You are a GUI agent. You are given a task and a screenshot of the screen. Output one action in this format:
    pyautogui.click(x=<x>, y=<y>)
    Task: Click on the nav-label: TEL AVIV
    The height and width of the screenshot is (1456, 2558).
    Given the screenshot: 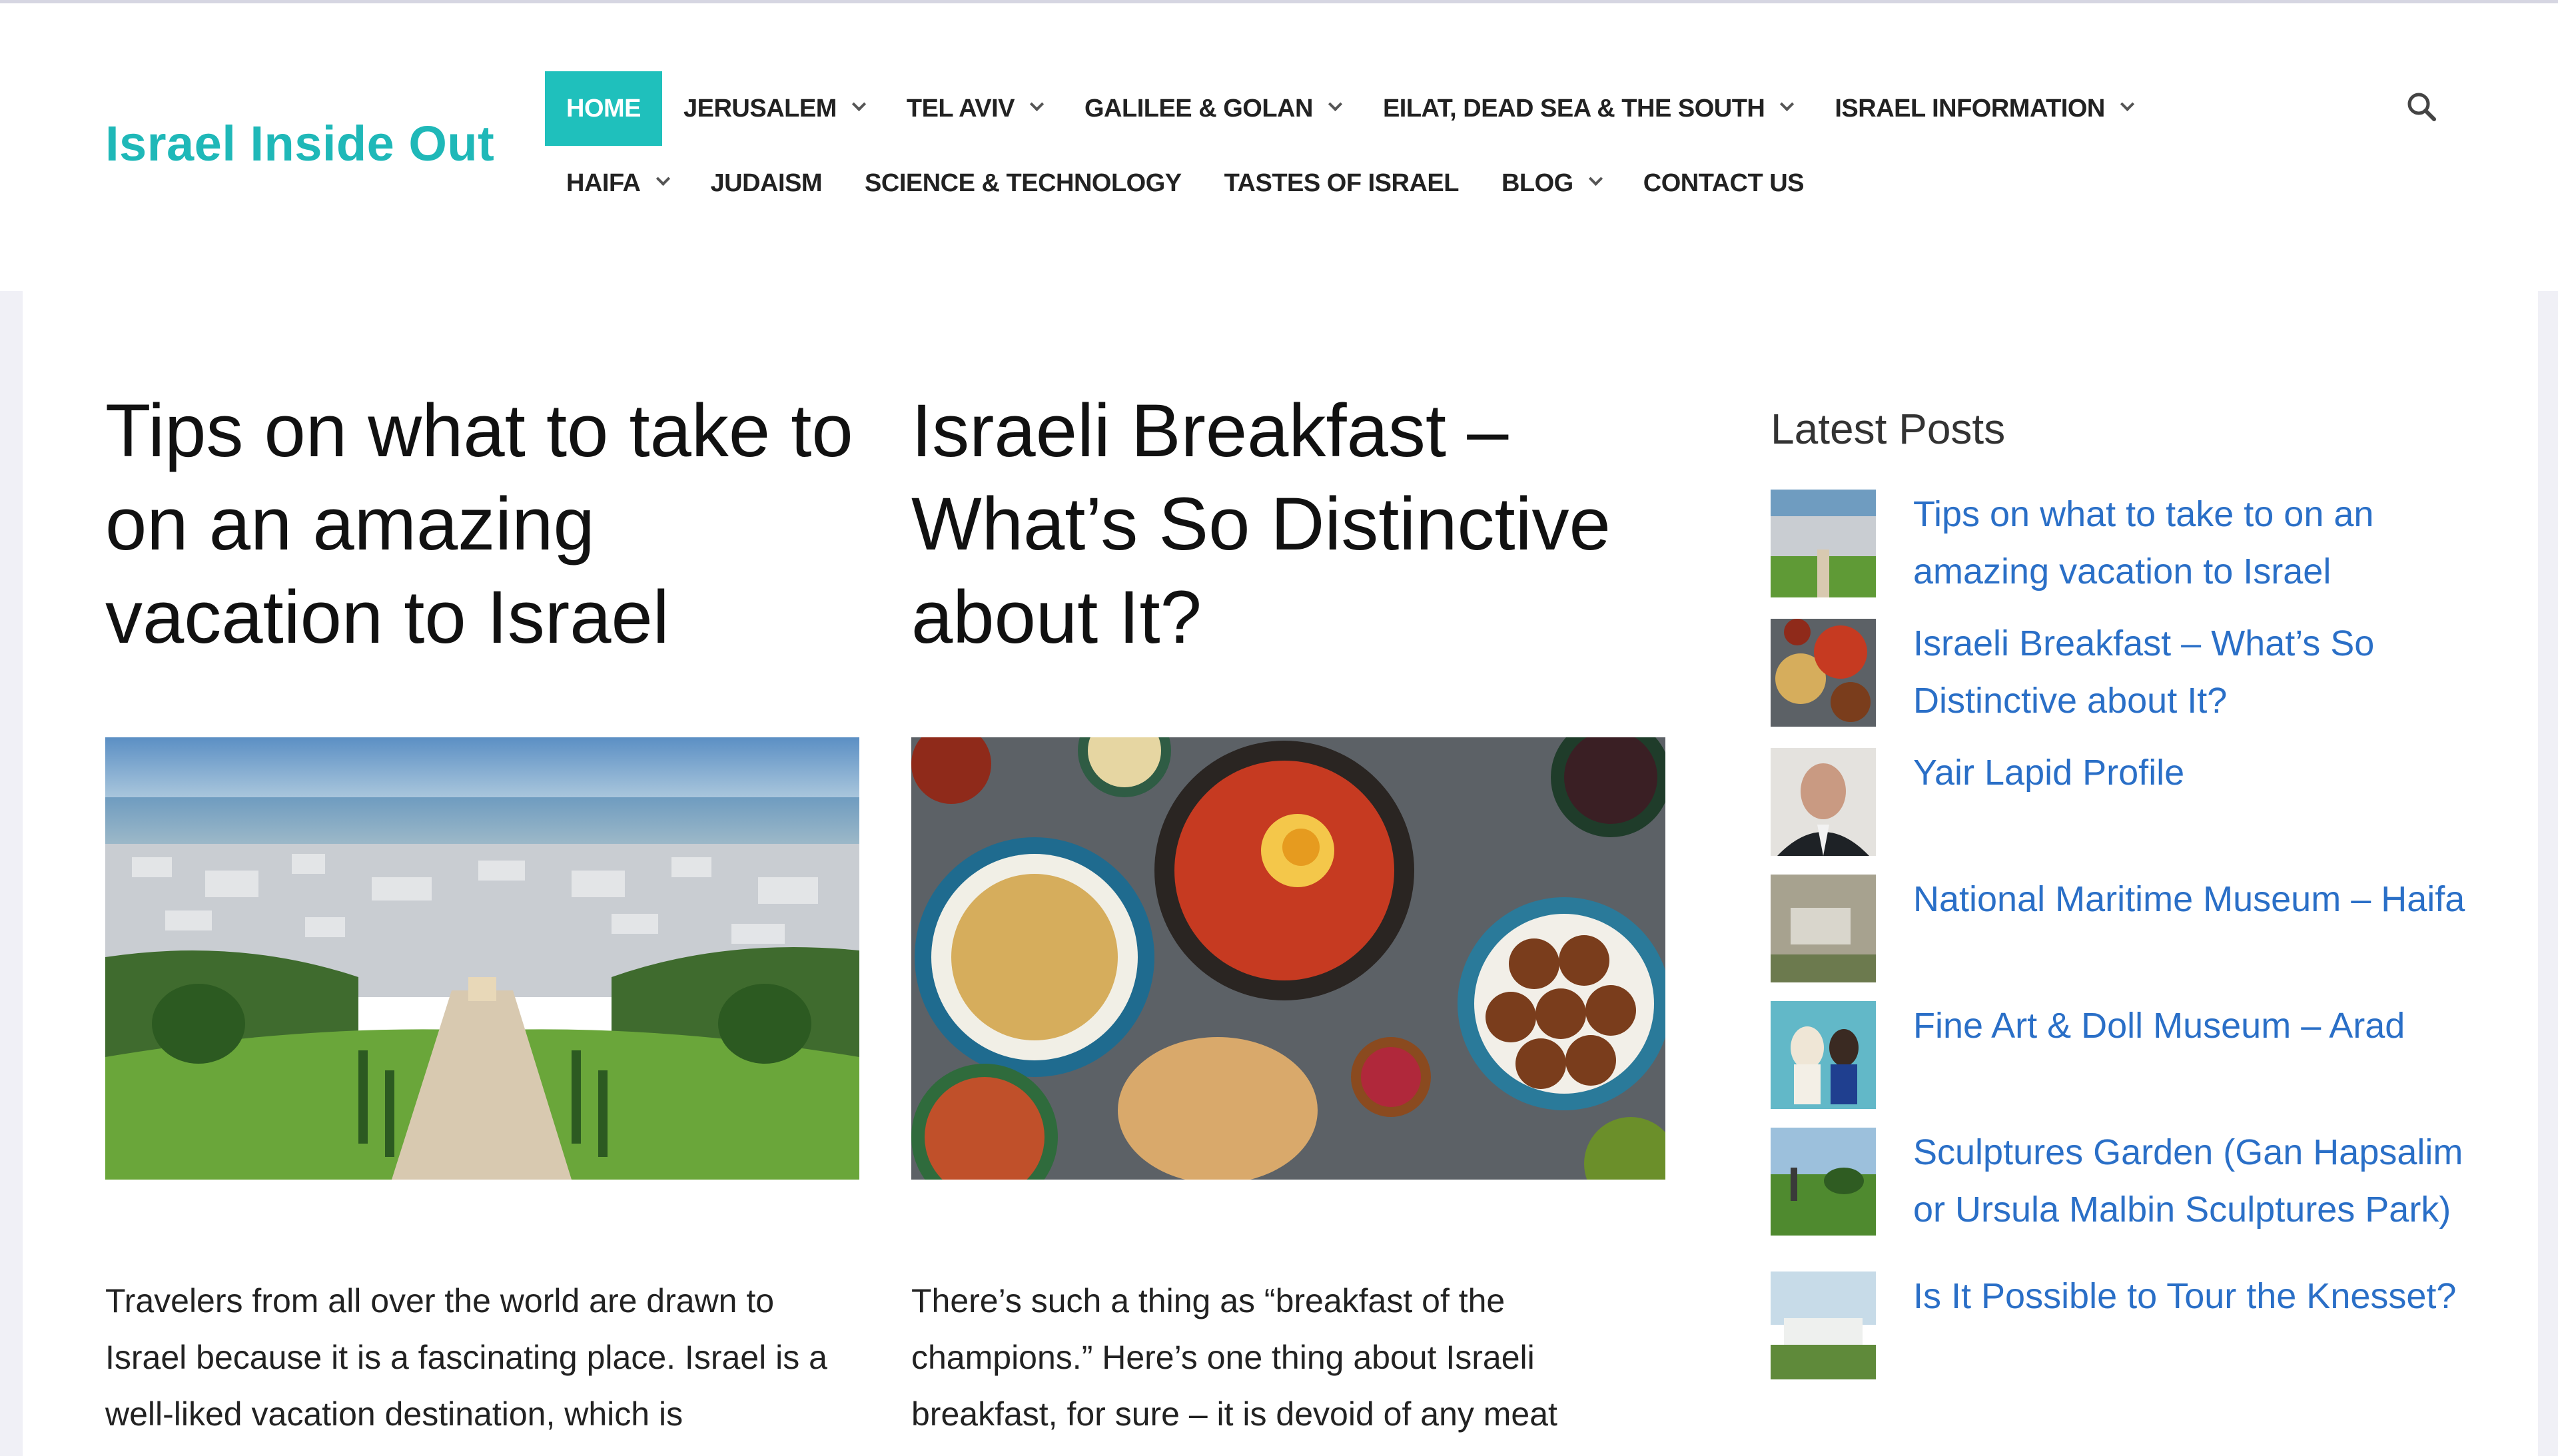 What is the action you would take?
    pyautogui.click(x=960, y=108)
    